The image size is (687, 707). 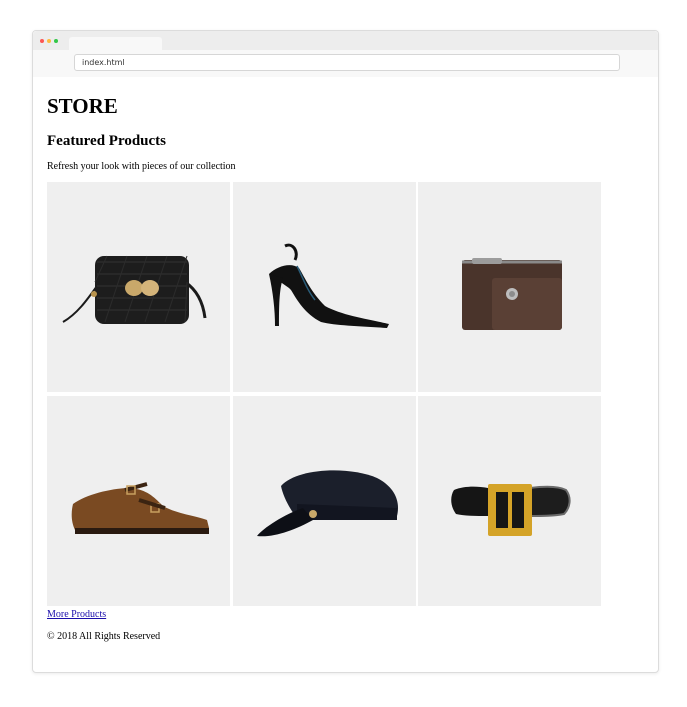 I want to click on monk-shoe-icon, so click(x=140, y=508).